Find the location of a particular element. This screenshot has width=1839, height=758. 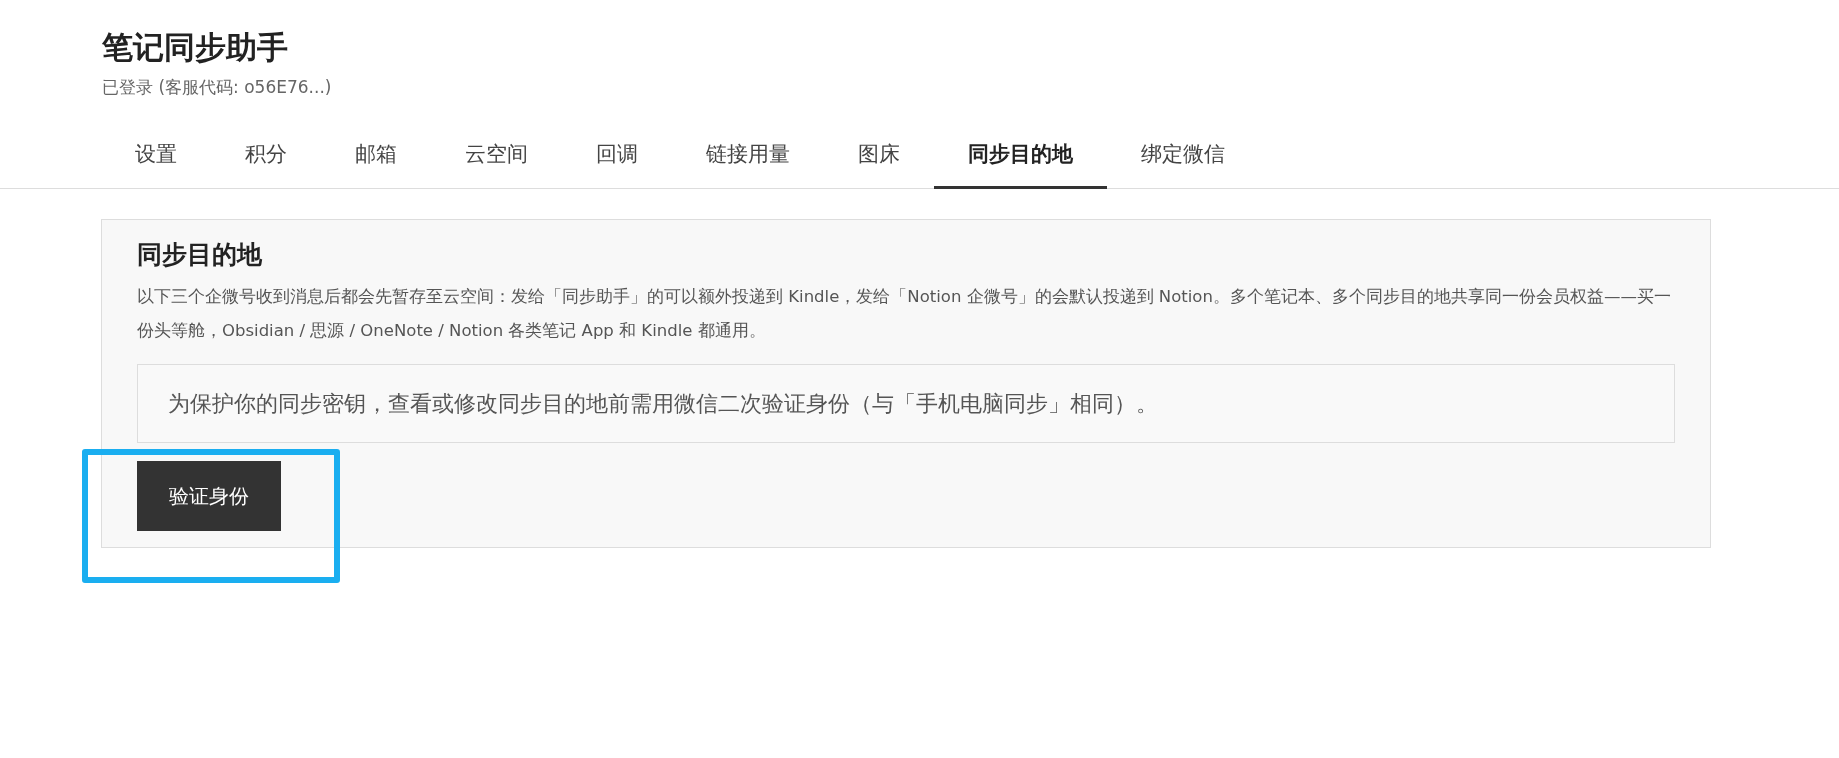

app-title: 笔记同步助手 is located at coordinates (195, 47).